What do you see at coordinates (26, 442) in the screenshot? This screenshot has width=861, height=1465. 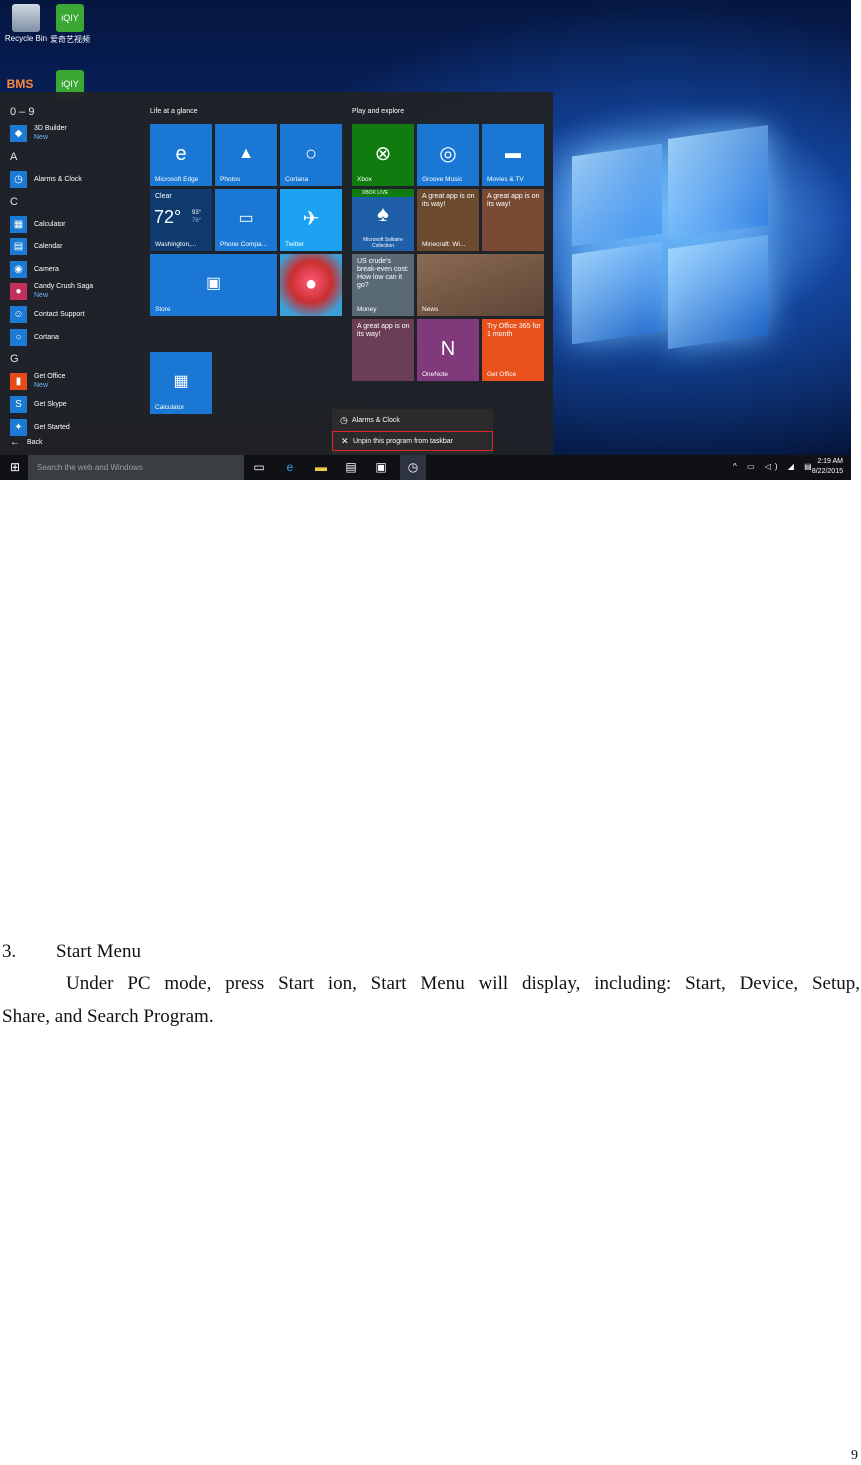 I see `back-button: ← Back` at bounding box center [26, 442].